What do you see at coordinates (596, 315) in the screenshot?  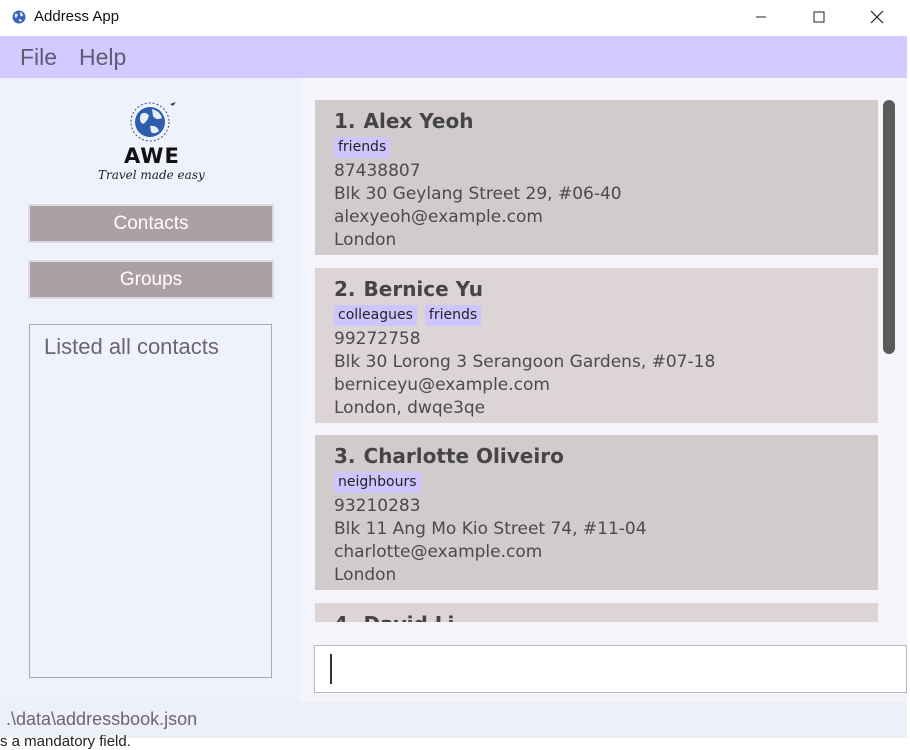 I see `tag-list: colleagues friends` at bounding box center [596, 315].